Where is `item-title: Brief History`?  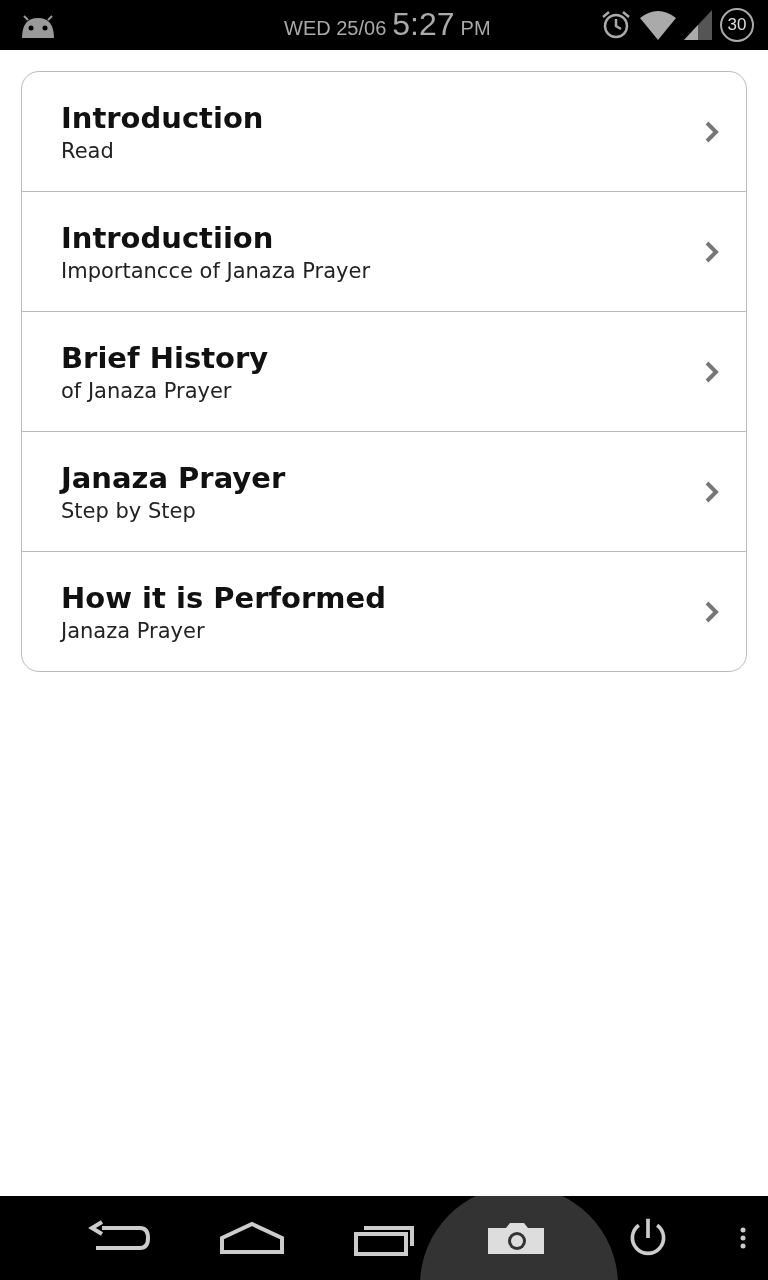 item-title: Brief History is located at coordinates (165, 357).